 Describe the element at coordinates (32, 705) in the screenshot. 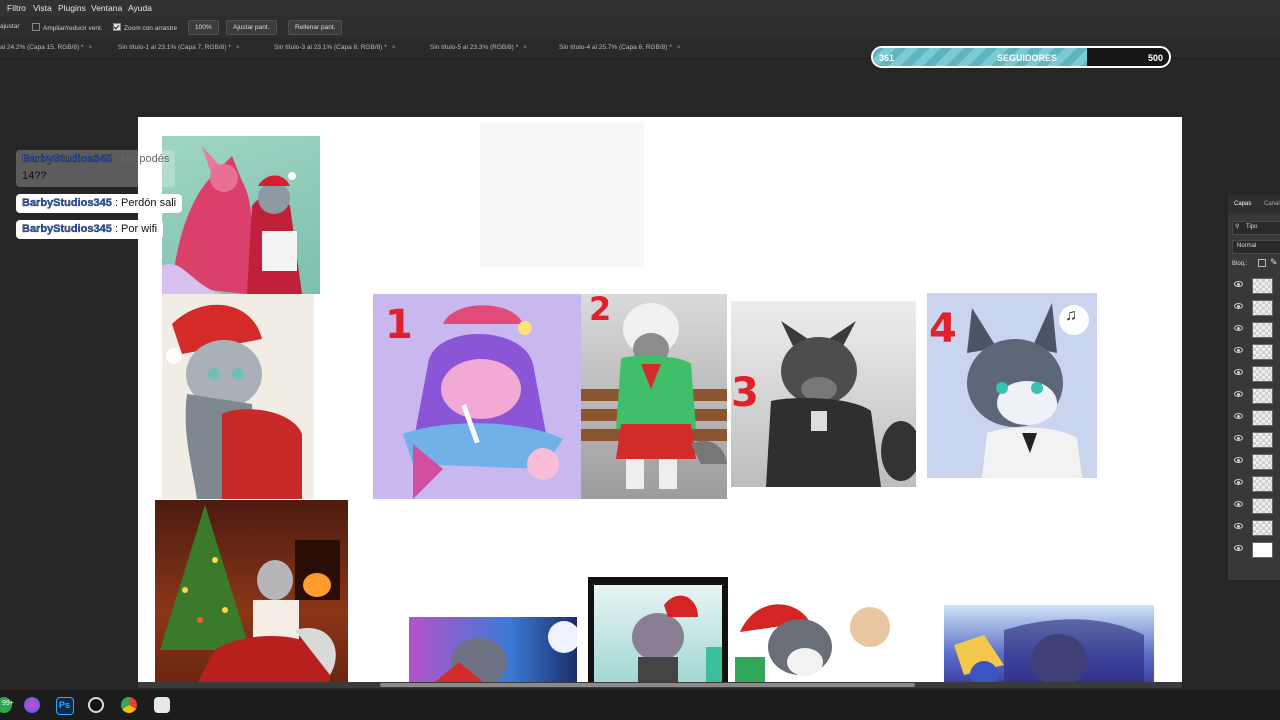

I see `browser-icon` at that location.